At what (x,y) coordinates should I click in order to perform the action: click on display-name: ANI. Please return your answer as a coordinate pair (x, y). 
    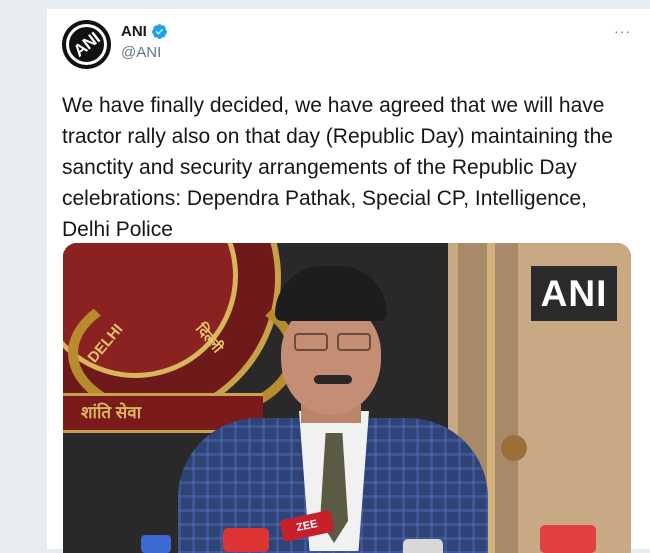
    Looking at the image, I should click on (134, 31).